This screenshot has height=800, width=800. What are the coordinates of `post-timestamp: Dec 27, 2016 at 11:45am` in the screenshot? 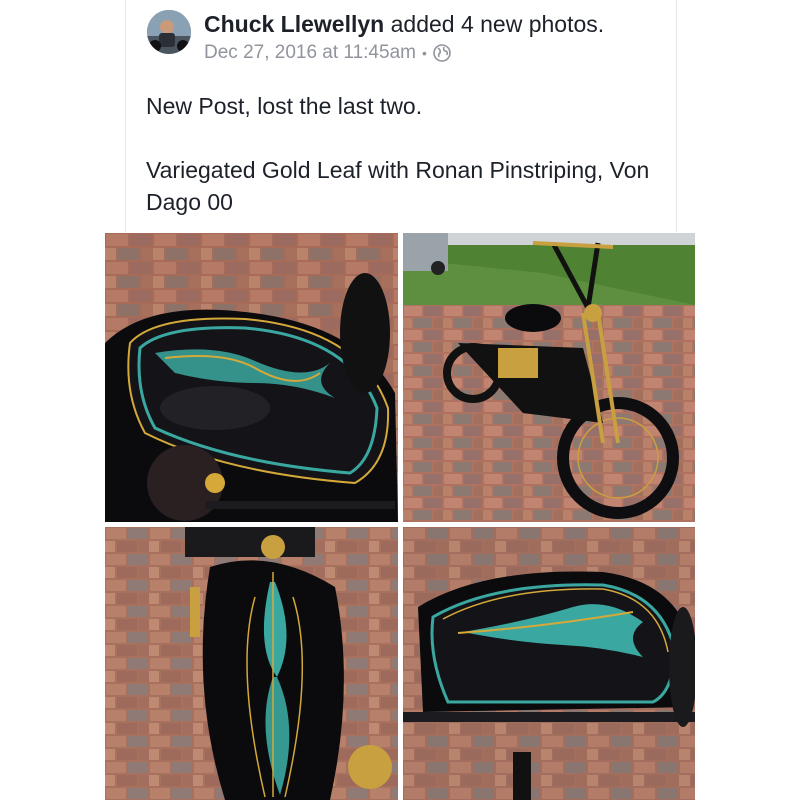 It's located at (310, 53).